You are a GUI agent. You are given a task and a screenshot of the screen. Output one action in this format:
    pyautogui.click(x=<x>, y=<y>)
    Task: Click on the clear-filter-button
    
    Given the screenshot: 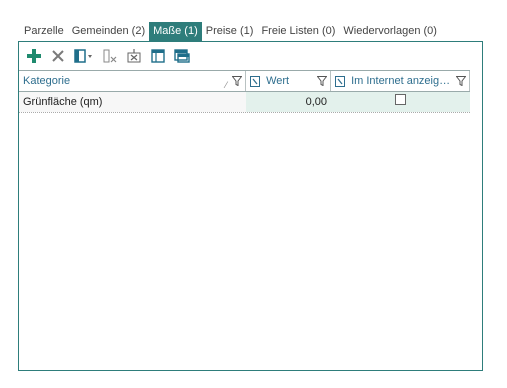 What is the action you would take?
    pyautogui.click(x=110, y=56)
    